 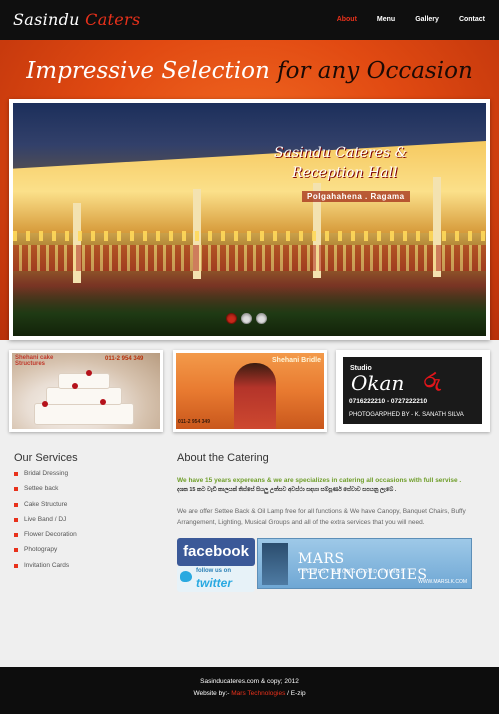 I want to click on studio-credit: PHOTOGARPHED BY - K. SANATH SILVA, so click(x=406, y=415).